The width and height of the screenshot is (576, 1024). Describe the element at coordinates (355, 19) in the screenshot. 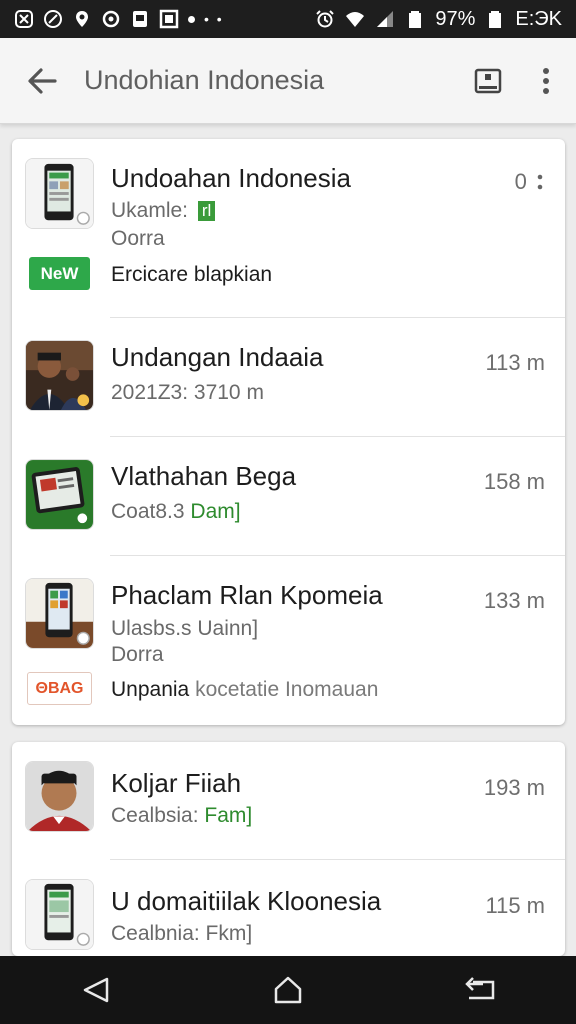

I see `wifi-icon` at that location.